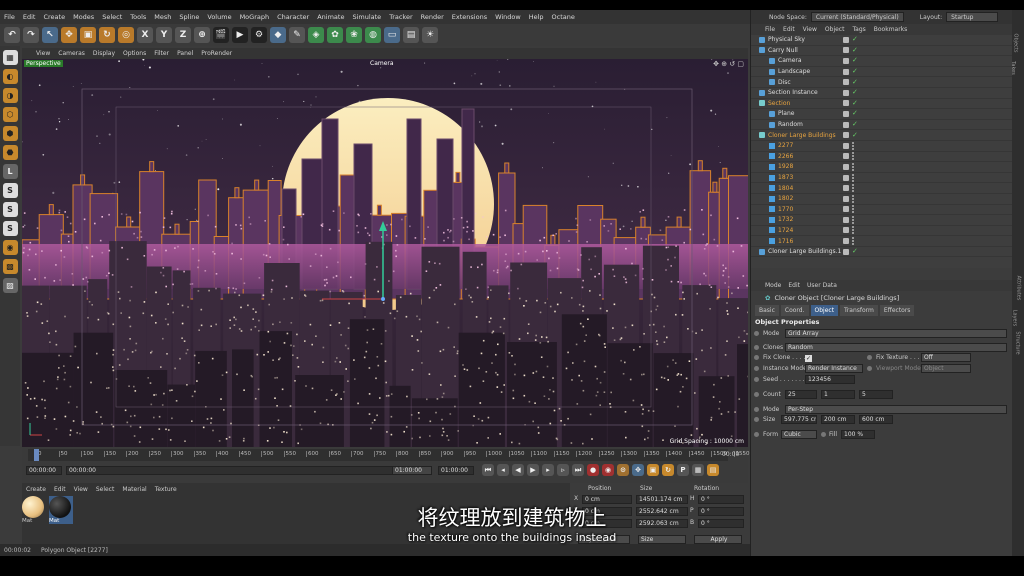  Describe the element at coordinates (881, 125) in the screenshot. I see `object-row: Random ✓` at that location.